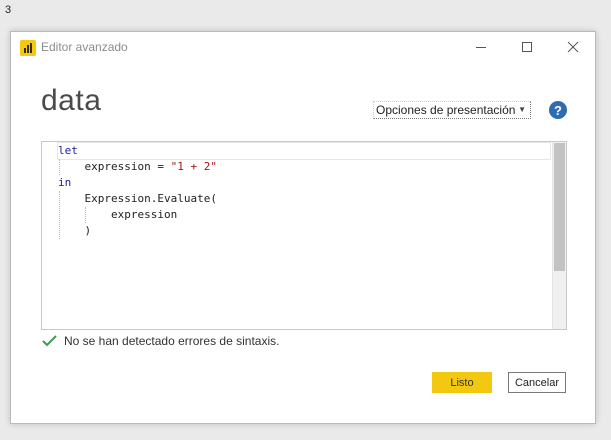 Image resolution: width=611 pixels, height=440 pixels. Describe the element at coordinates (71, 100) in the screenshot. I see `query-title: data` at that location.